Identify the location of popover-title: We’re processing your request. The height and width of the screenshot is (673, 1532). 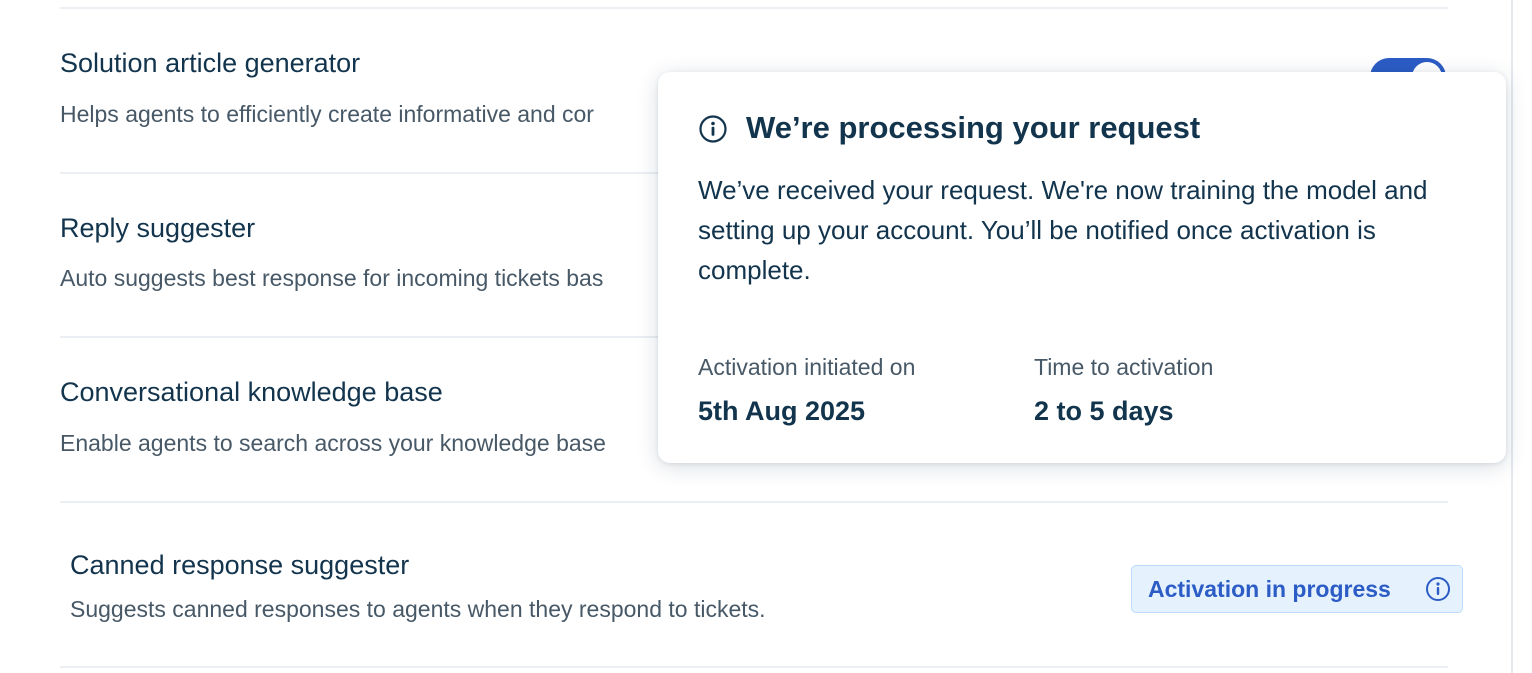
(973, 127).